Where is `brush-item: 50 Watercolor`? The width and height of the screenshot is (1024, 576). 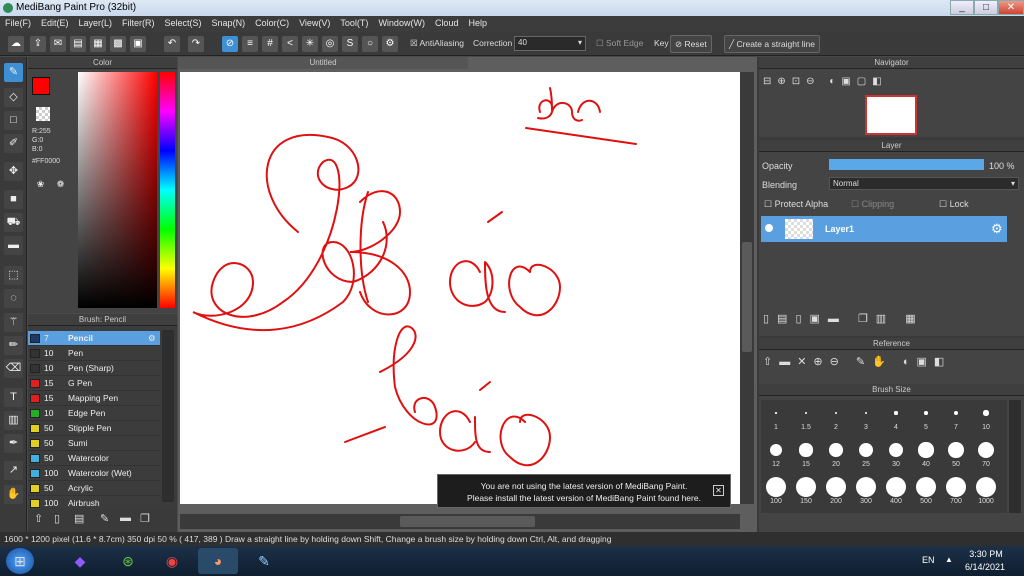 brush-item: 50 Watercolor is located at coordinates (94, 458).